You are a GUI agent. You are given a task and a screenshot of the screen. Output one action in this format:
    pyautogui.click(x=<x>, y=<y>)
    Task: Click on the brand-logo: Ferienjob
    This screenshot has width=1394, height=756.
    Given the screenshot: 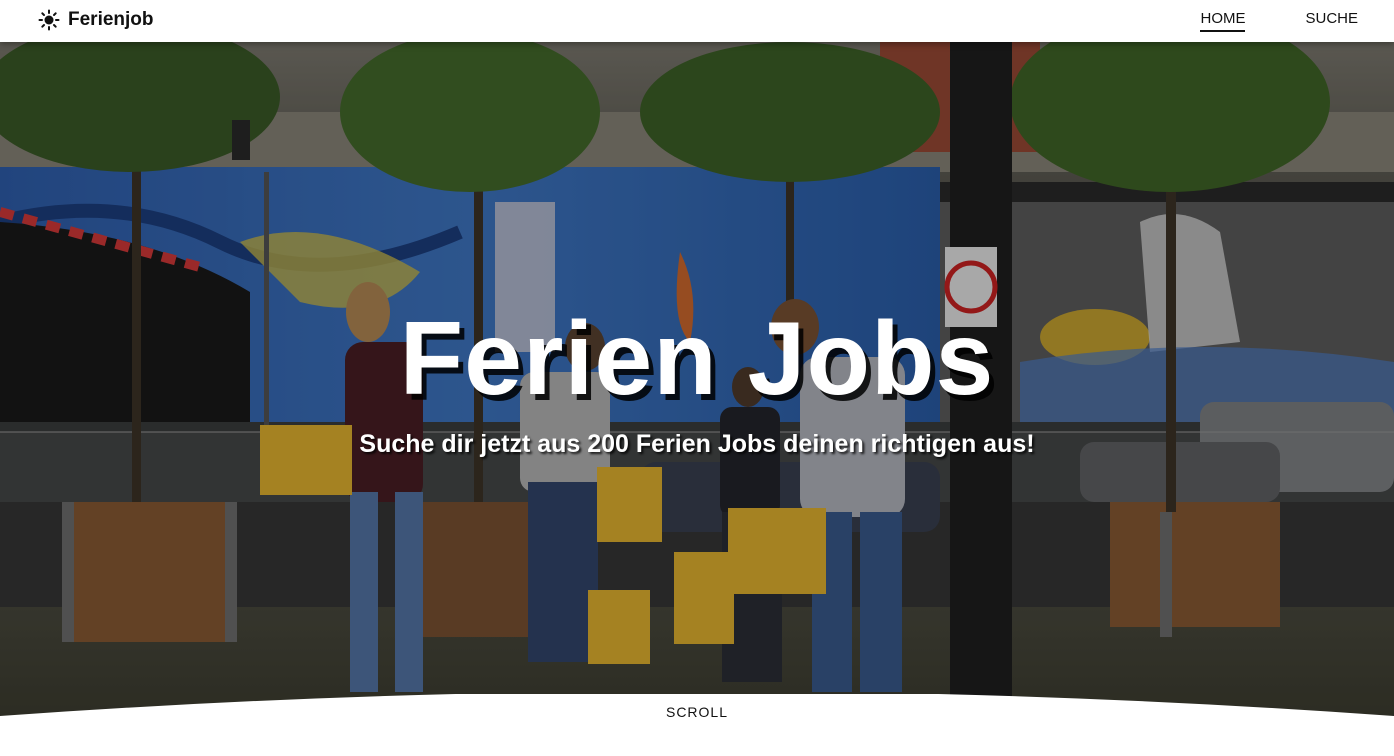 What is the action you would take?
    pyautogui.click(x=96, y=20)
    